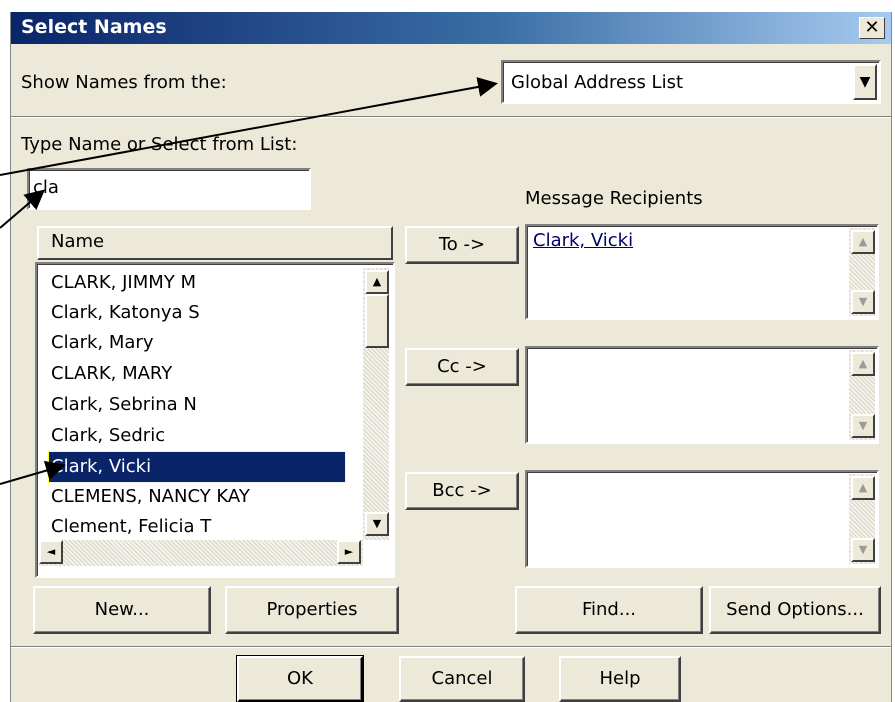 Image resolution: width=895 pixels, height=702 pixels. Describe the element at coordinates (33, 472) in the screenshot. I see `arrow-to-selected-name` at that location.